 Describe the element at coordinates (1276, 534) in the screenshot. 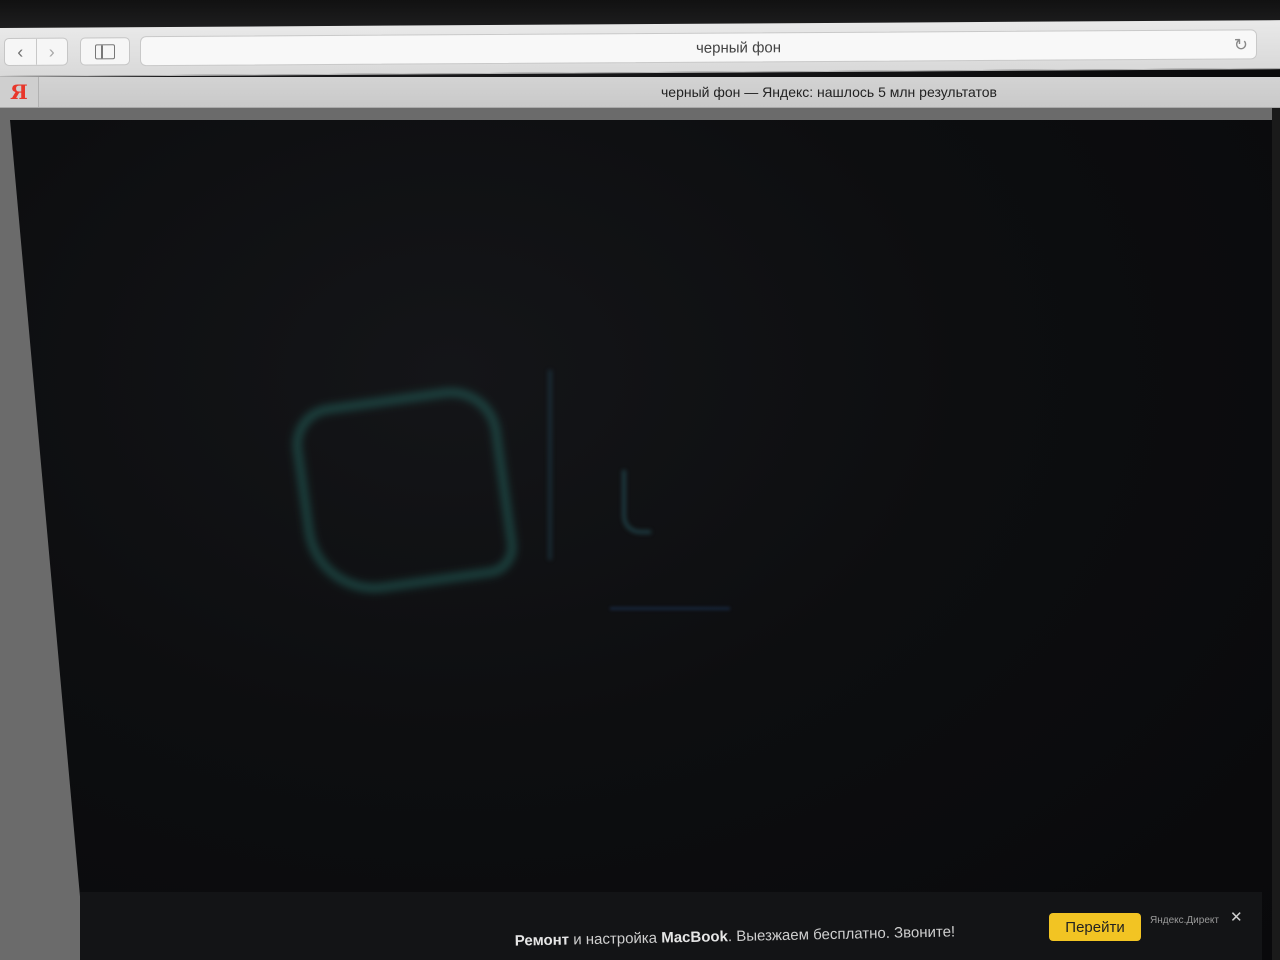

I see `monitor-edge` at that location.